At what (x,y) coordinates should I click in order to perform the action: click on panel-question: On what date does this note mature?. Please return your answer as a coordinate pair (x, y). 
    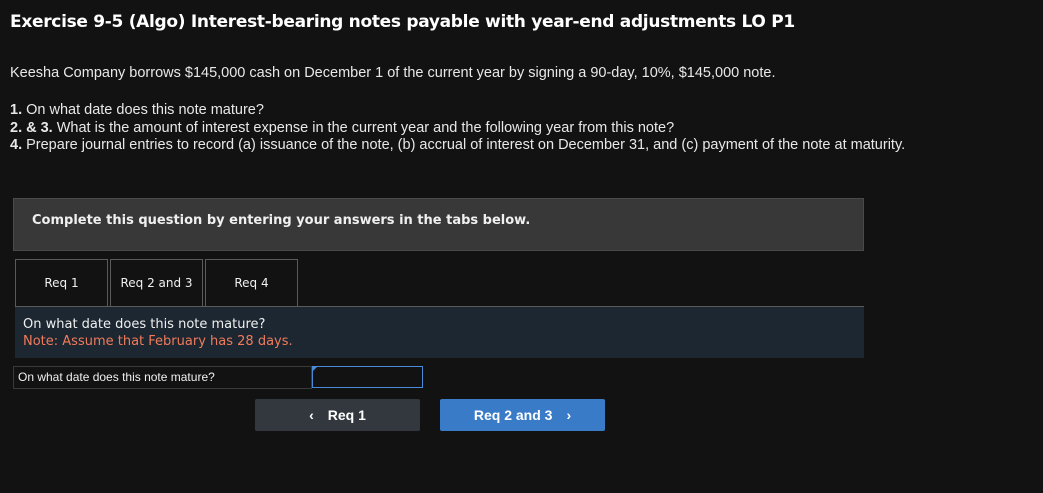
    Looking at the image, I should click on (144, 324).